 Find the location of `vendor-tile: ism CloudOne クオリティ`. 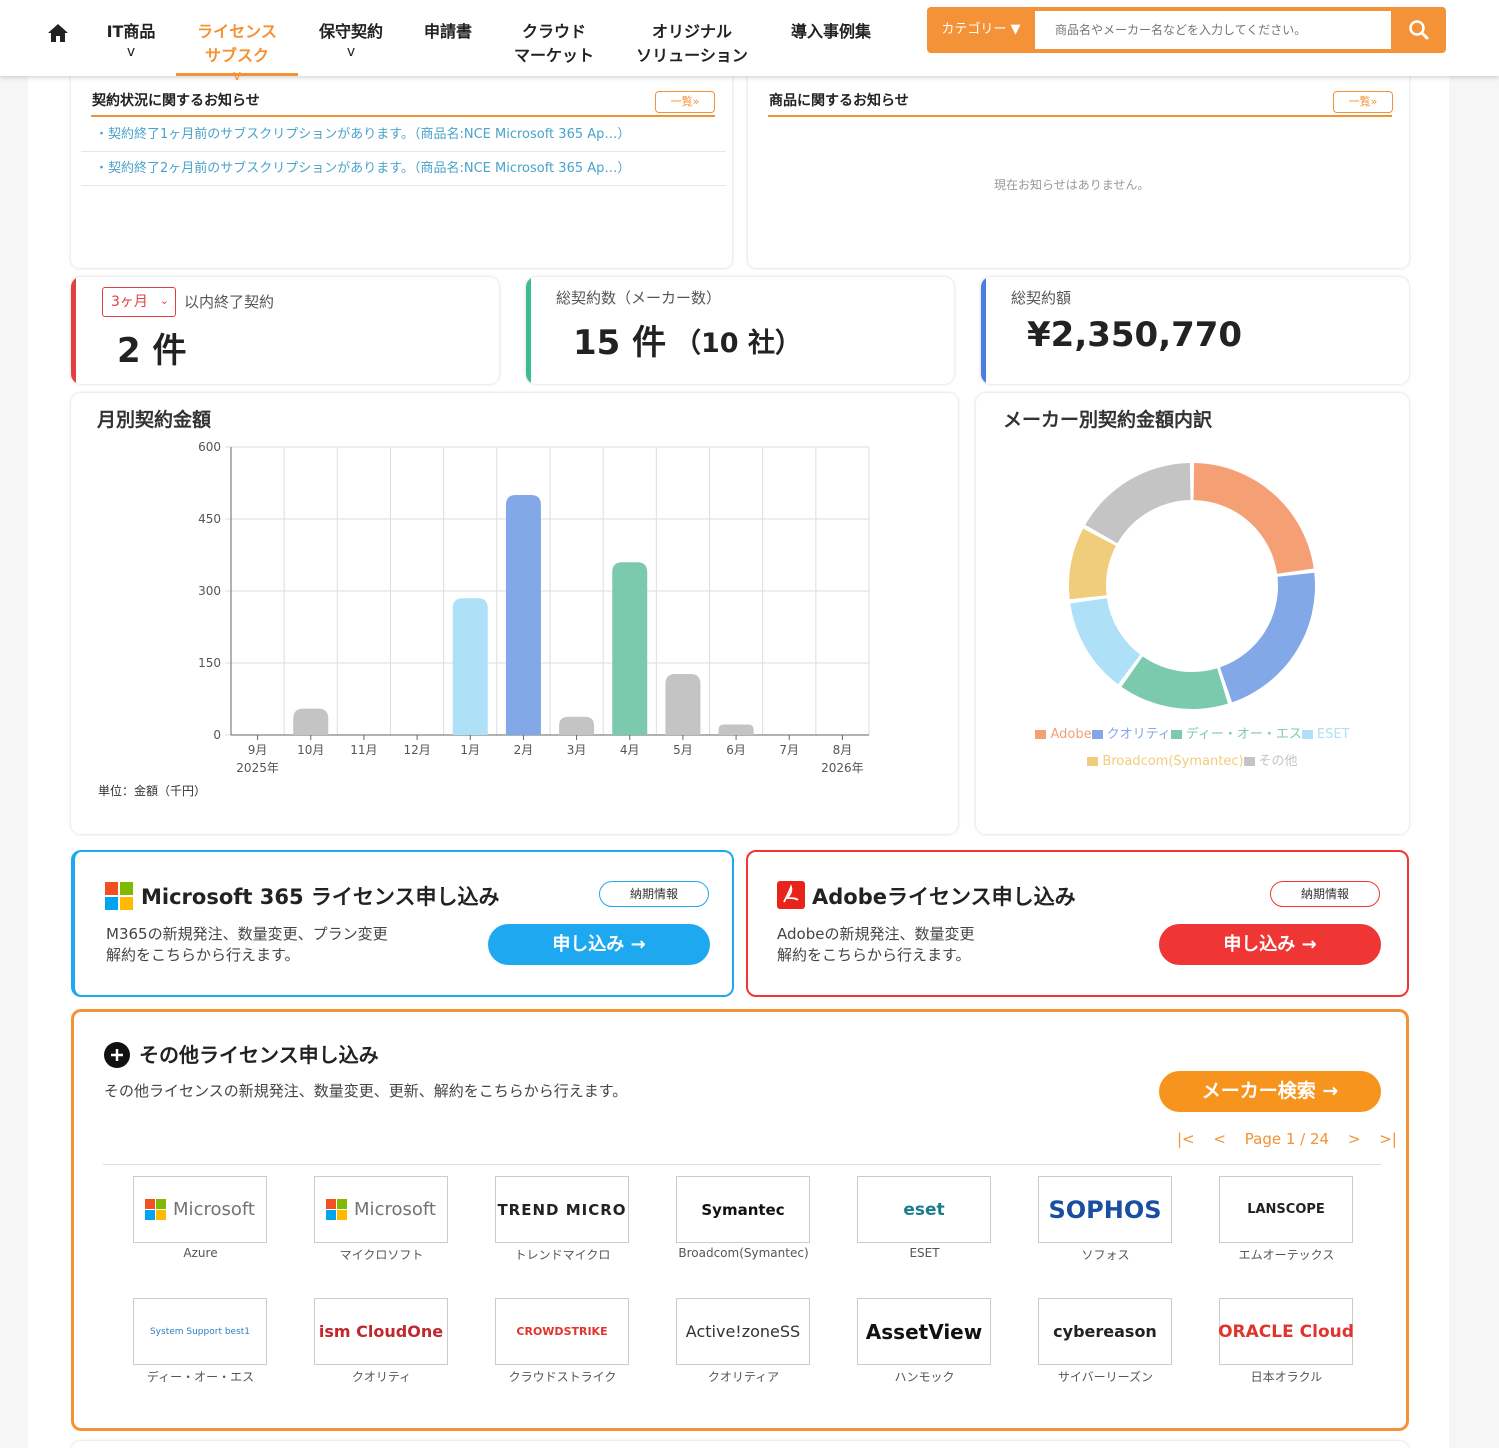

vendor-tile: ism CloudOne クオリティ is located at coordinates (381, 1353).